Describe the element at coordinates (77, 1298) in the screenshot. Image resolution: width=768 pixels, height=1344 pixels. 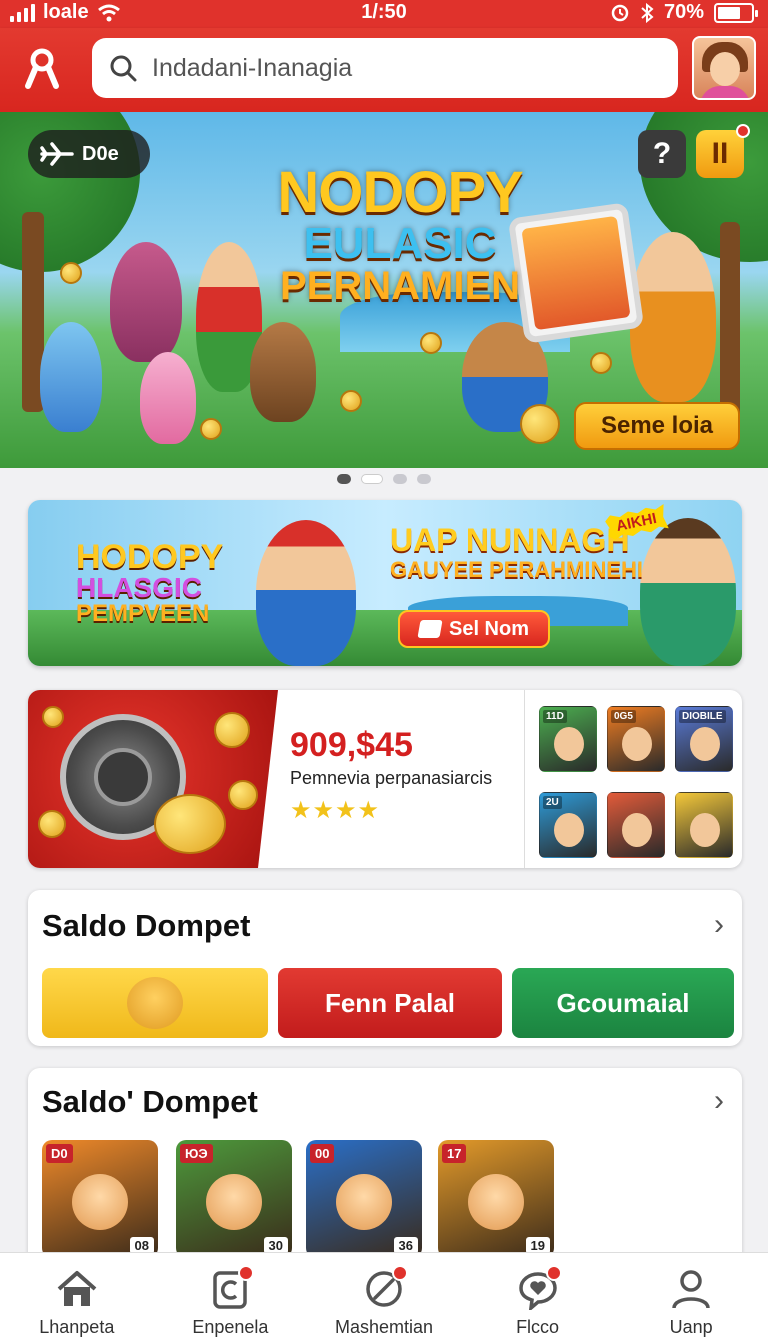
I see `nav-item-home: Lhanpeta` at that location.